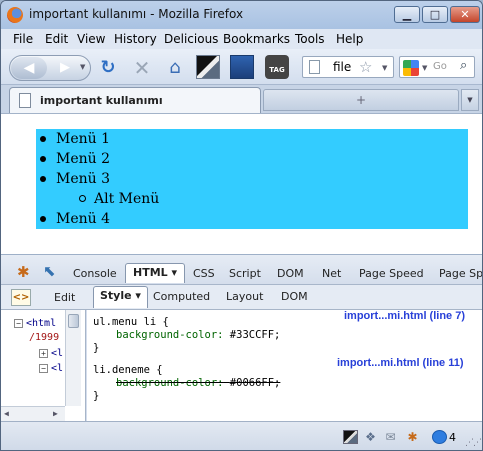 This screenshot has height=451, width=483. What do you see at coordinates (175, 68) in the screenshot?
I see `home-icon: ⌂` at bounding box center [175, 68].